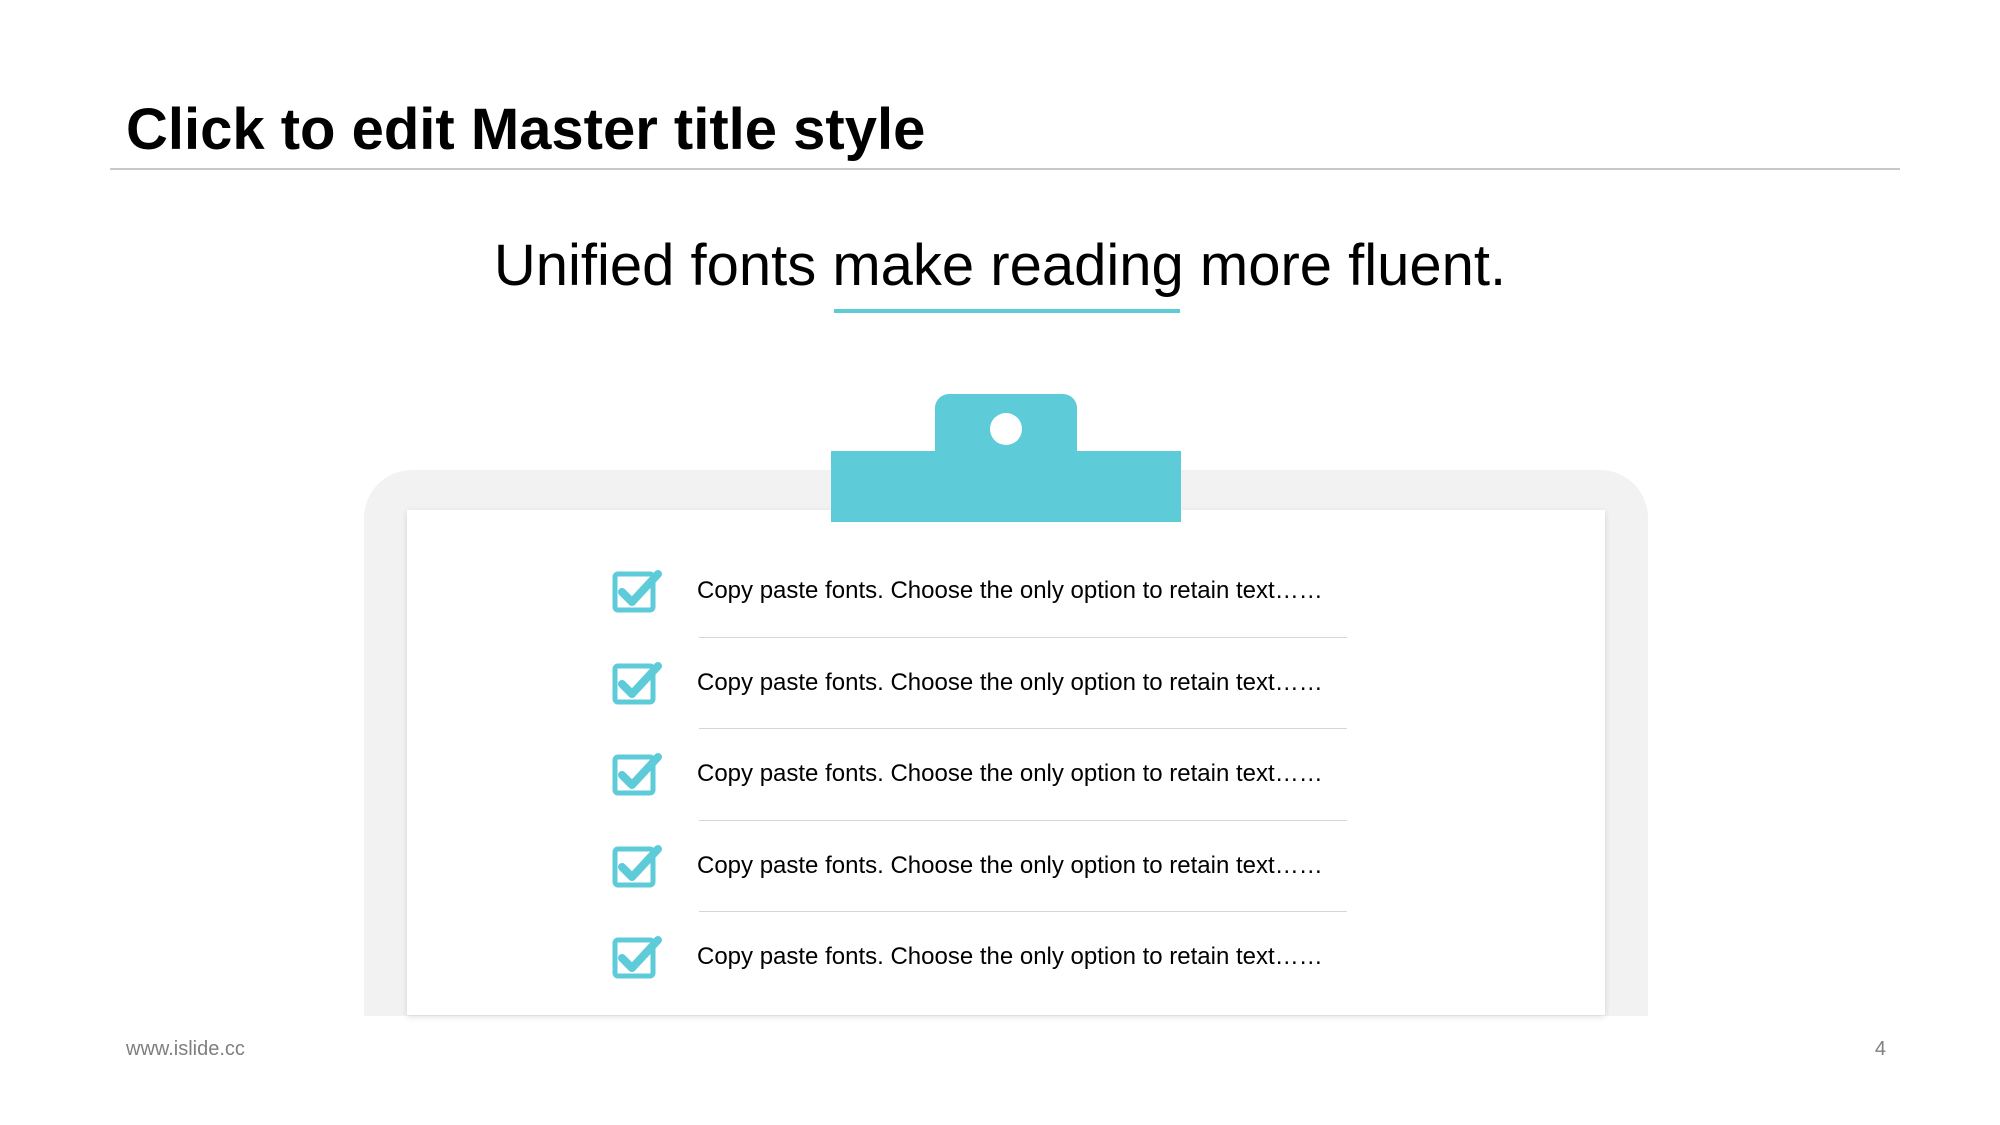  What do you see at coordinates (1006, 486) in the screenshot?
I see `clipboard-clip-base` at bounding box center [1006, 486].